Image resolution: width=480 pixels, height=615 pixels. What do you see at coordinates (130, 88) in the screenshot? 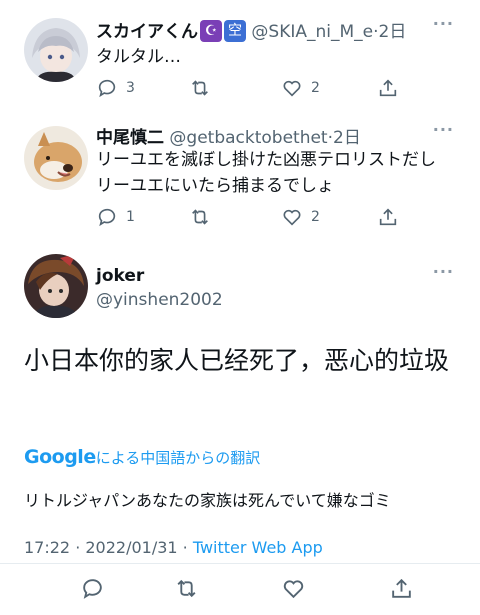
I see `reply-count: 3` at bounding box center [130, 88].